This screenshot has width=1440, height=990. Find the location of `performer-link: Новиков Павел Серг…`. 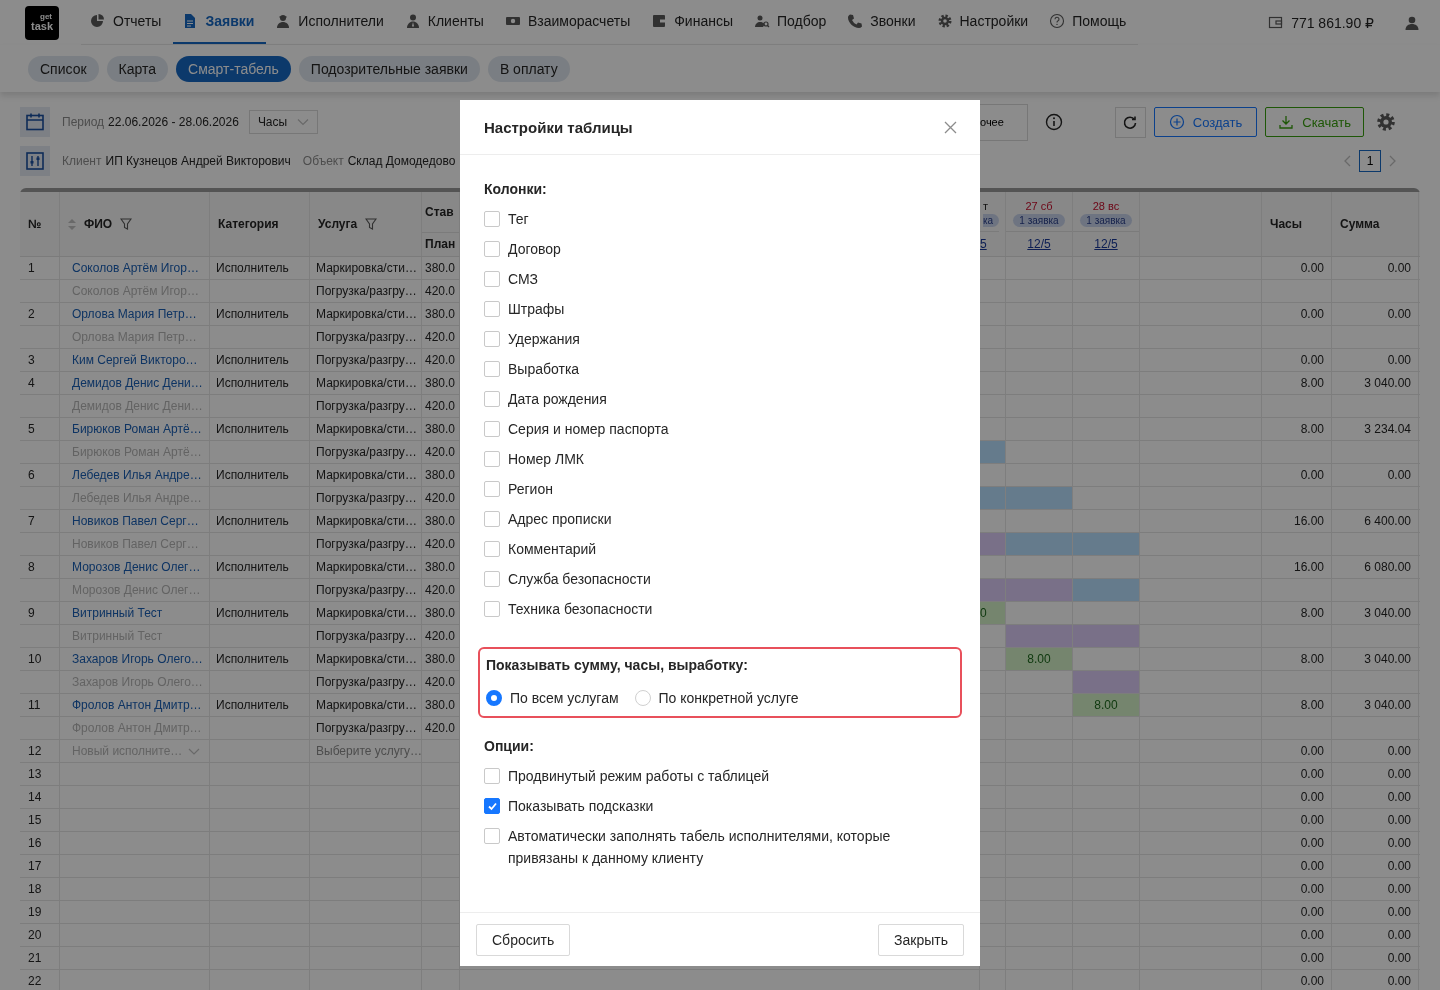

performer-link: Новиков Павел Серг… is located at coordinates (135, 521).